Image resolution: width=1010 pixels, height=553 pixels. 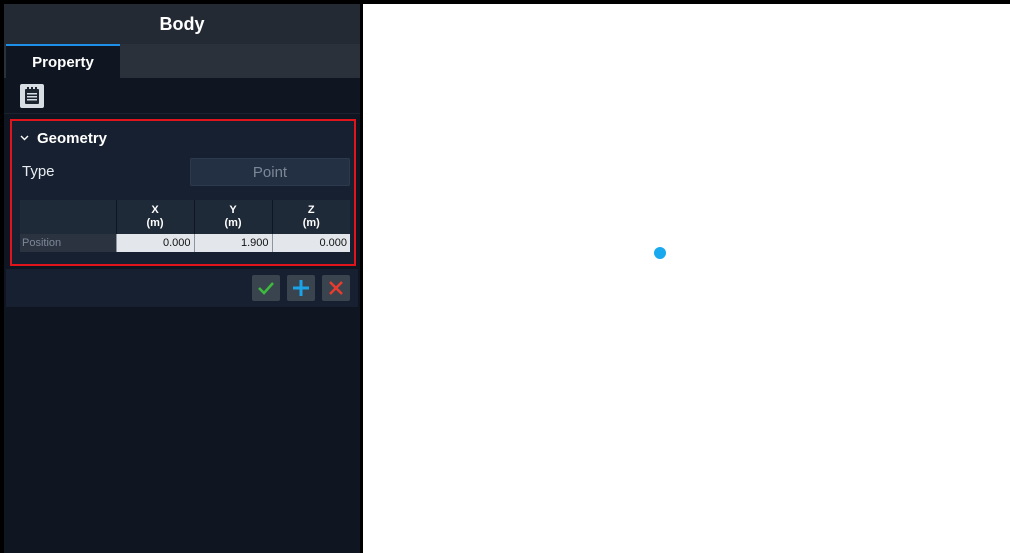 What do you see at coordinates (68, 217) in the screenshot?
I see `table-corner-header` at bounding box center [68, 217].